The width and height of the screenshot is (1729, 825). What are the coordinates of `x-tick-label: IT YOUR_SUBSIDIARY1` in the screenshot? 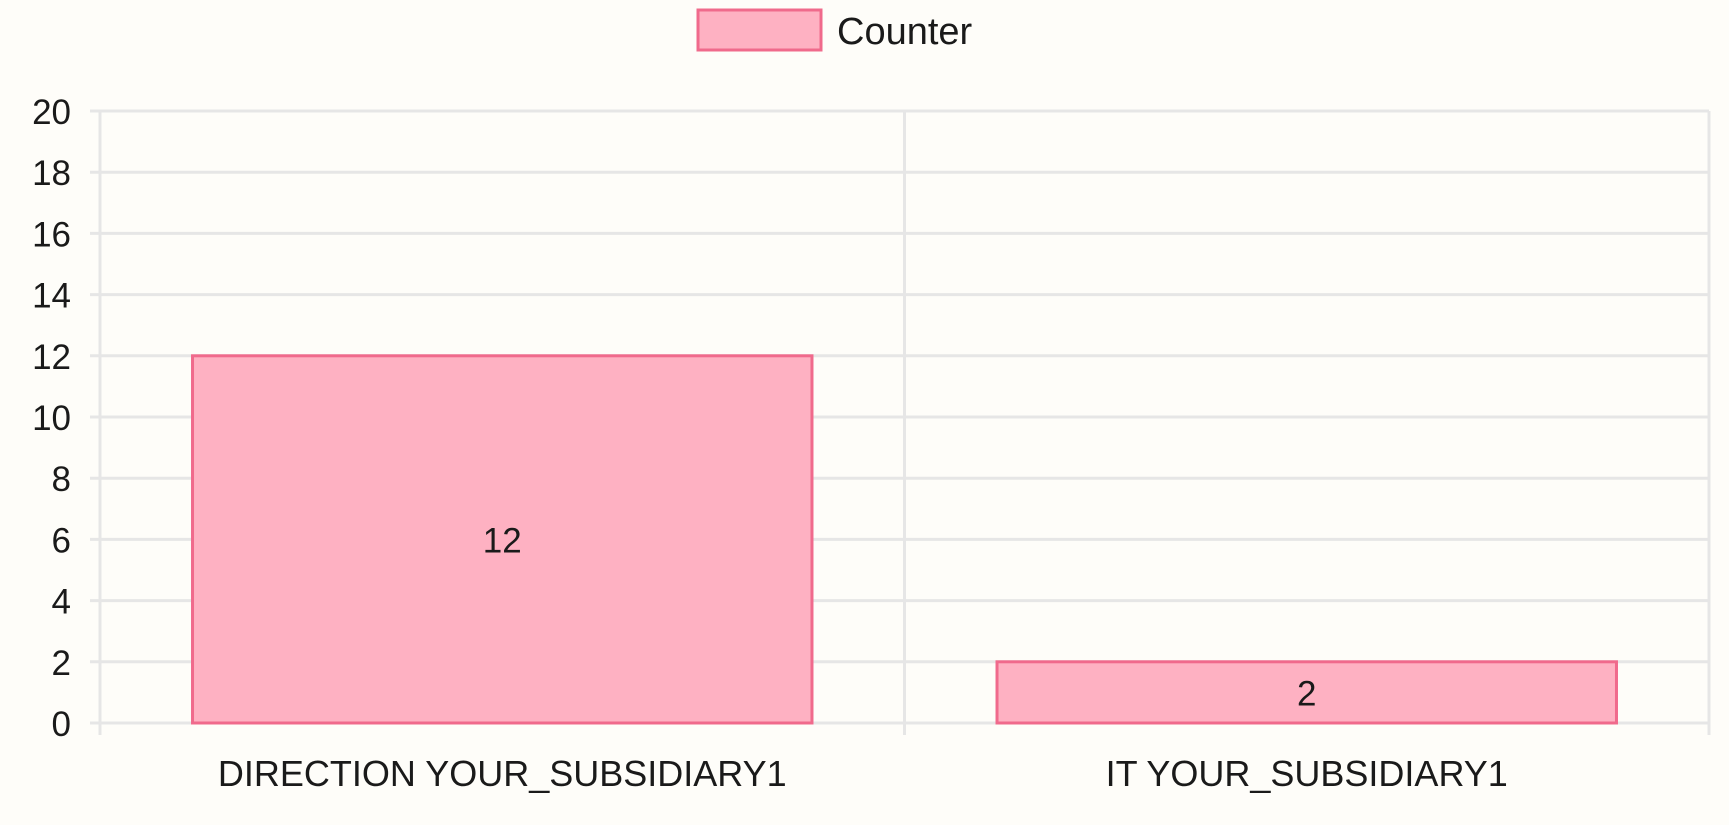 It's located at (1307, 773).